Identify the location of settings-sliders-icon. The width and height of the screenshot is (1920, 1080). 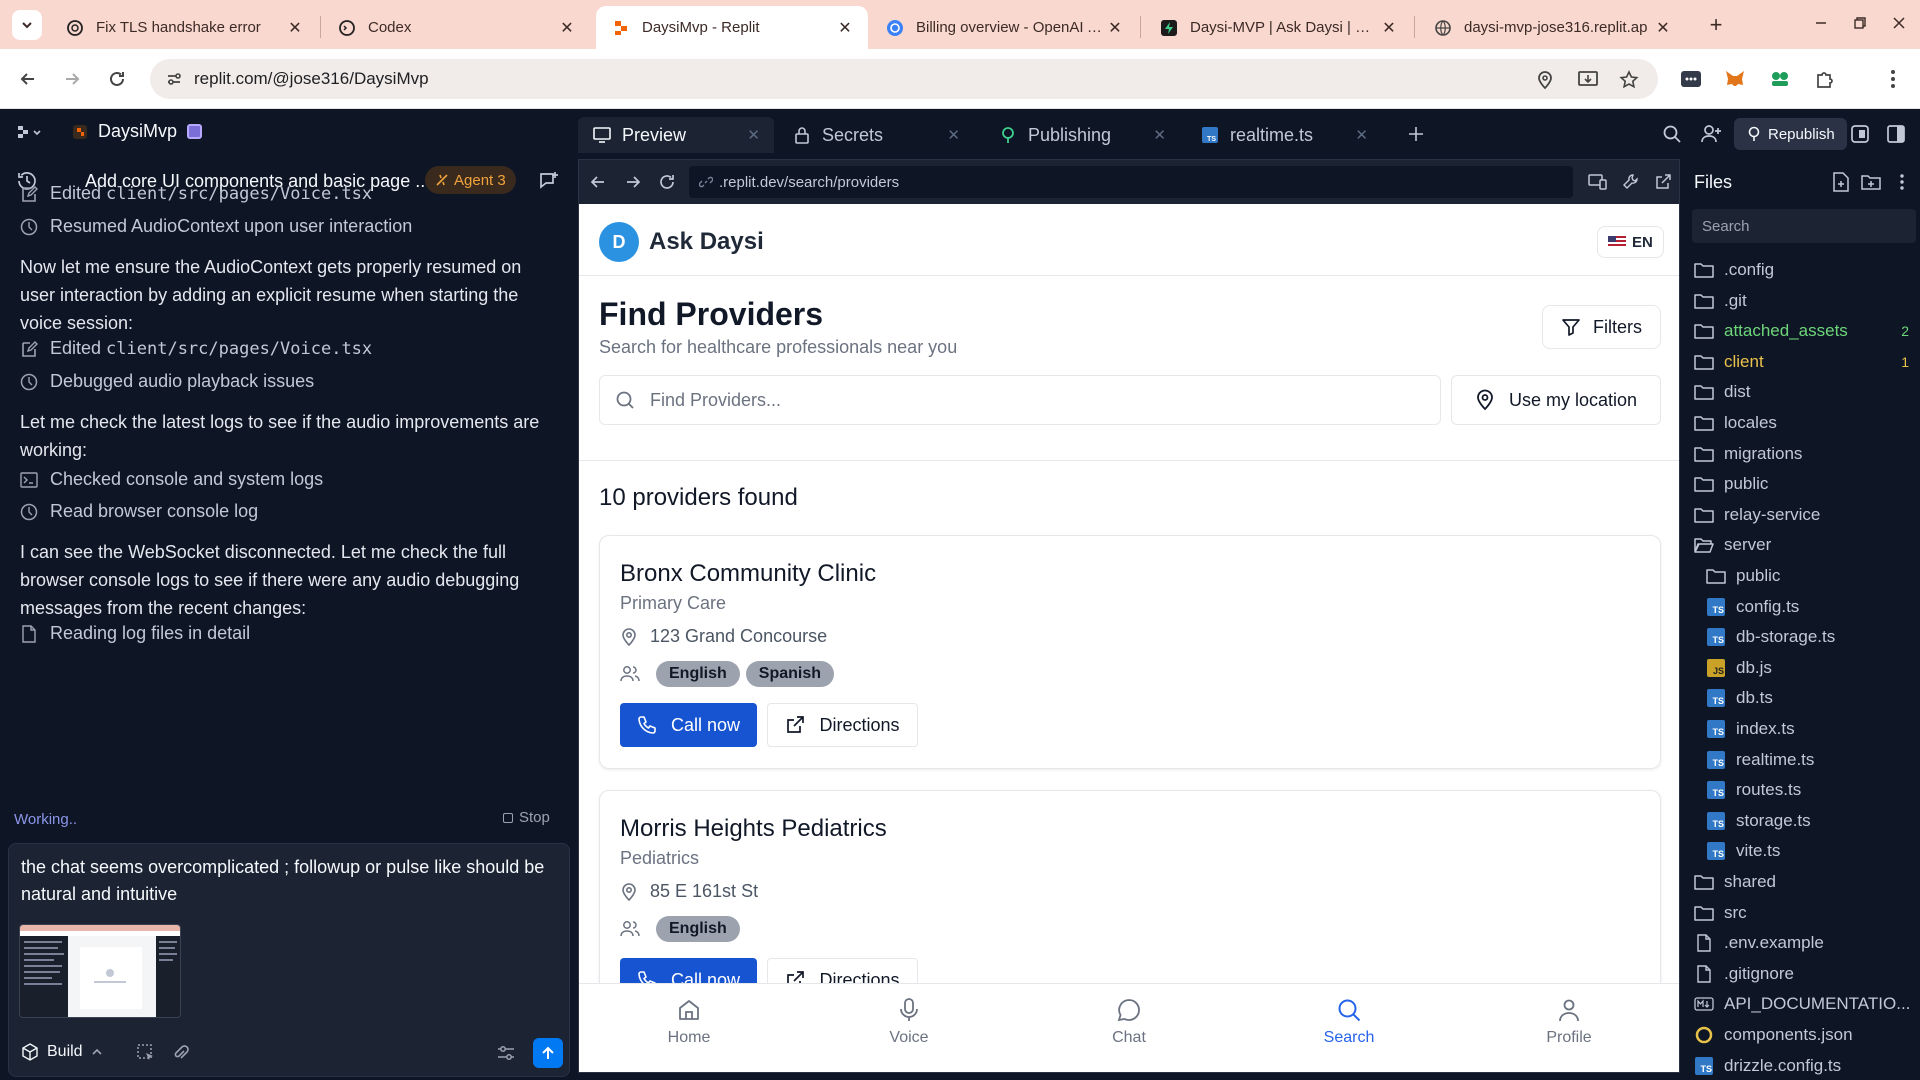
(506, 1053).